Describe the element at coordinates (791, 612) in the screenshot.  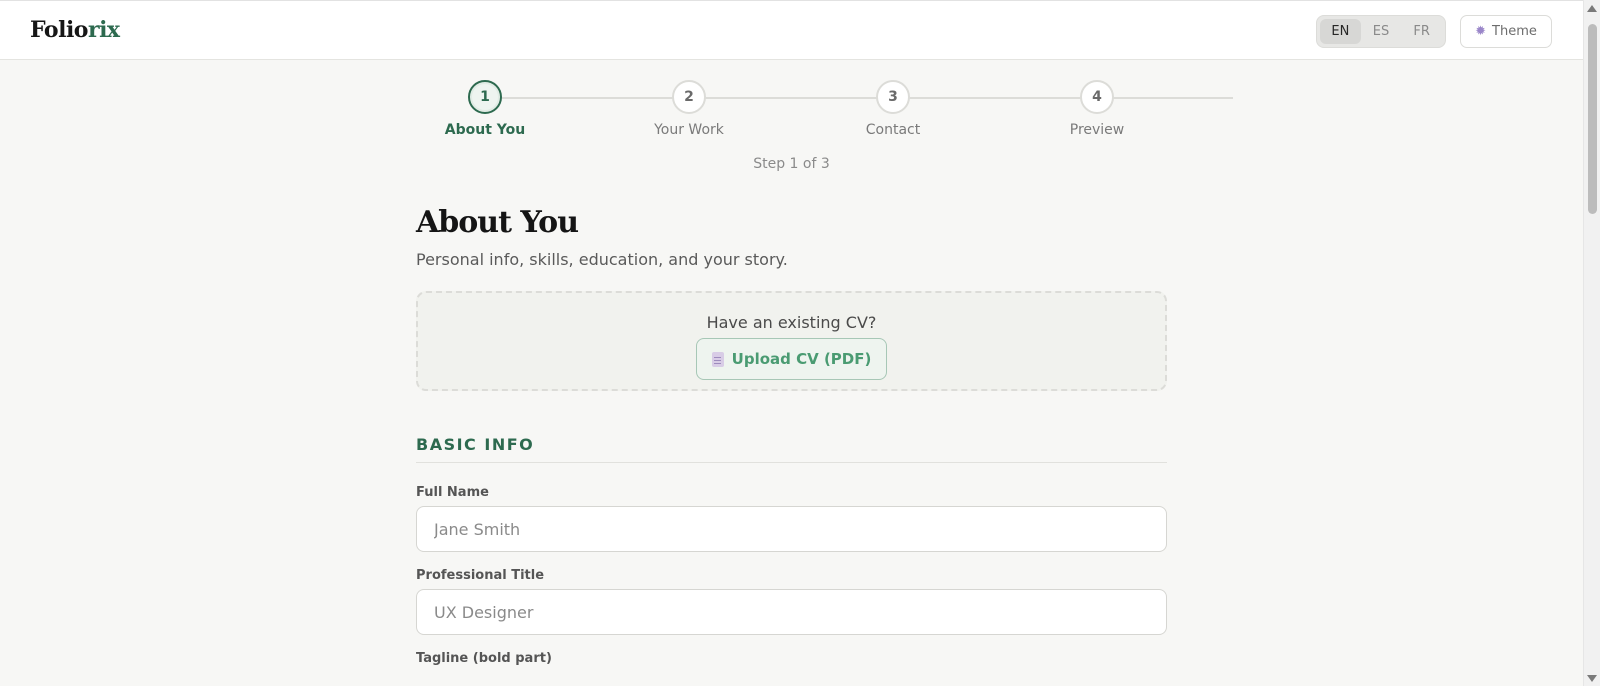
I see `professional-title-input` at that location.